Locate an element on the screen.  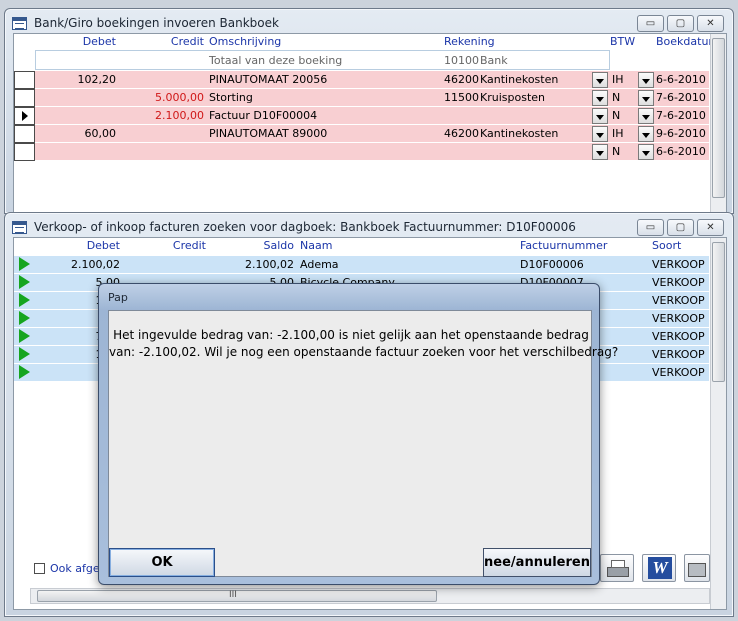
cell-omschrijving: Factuur D10F00004 is located at coordinates (263, 115).